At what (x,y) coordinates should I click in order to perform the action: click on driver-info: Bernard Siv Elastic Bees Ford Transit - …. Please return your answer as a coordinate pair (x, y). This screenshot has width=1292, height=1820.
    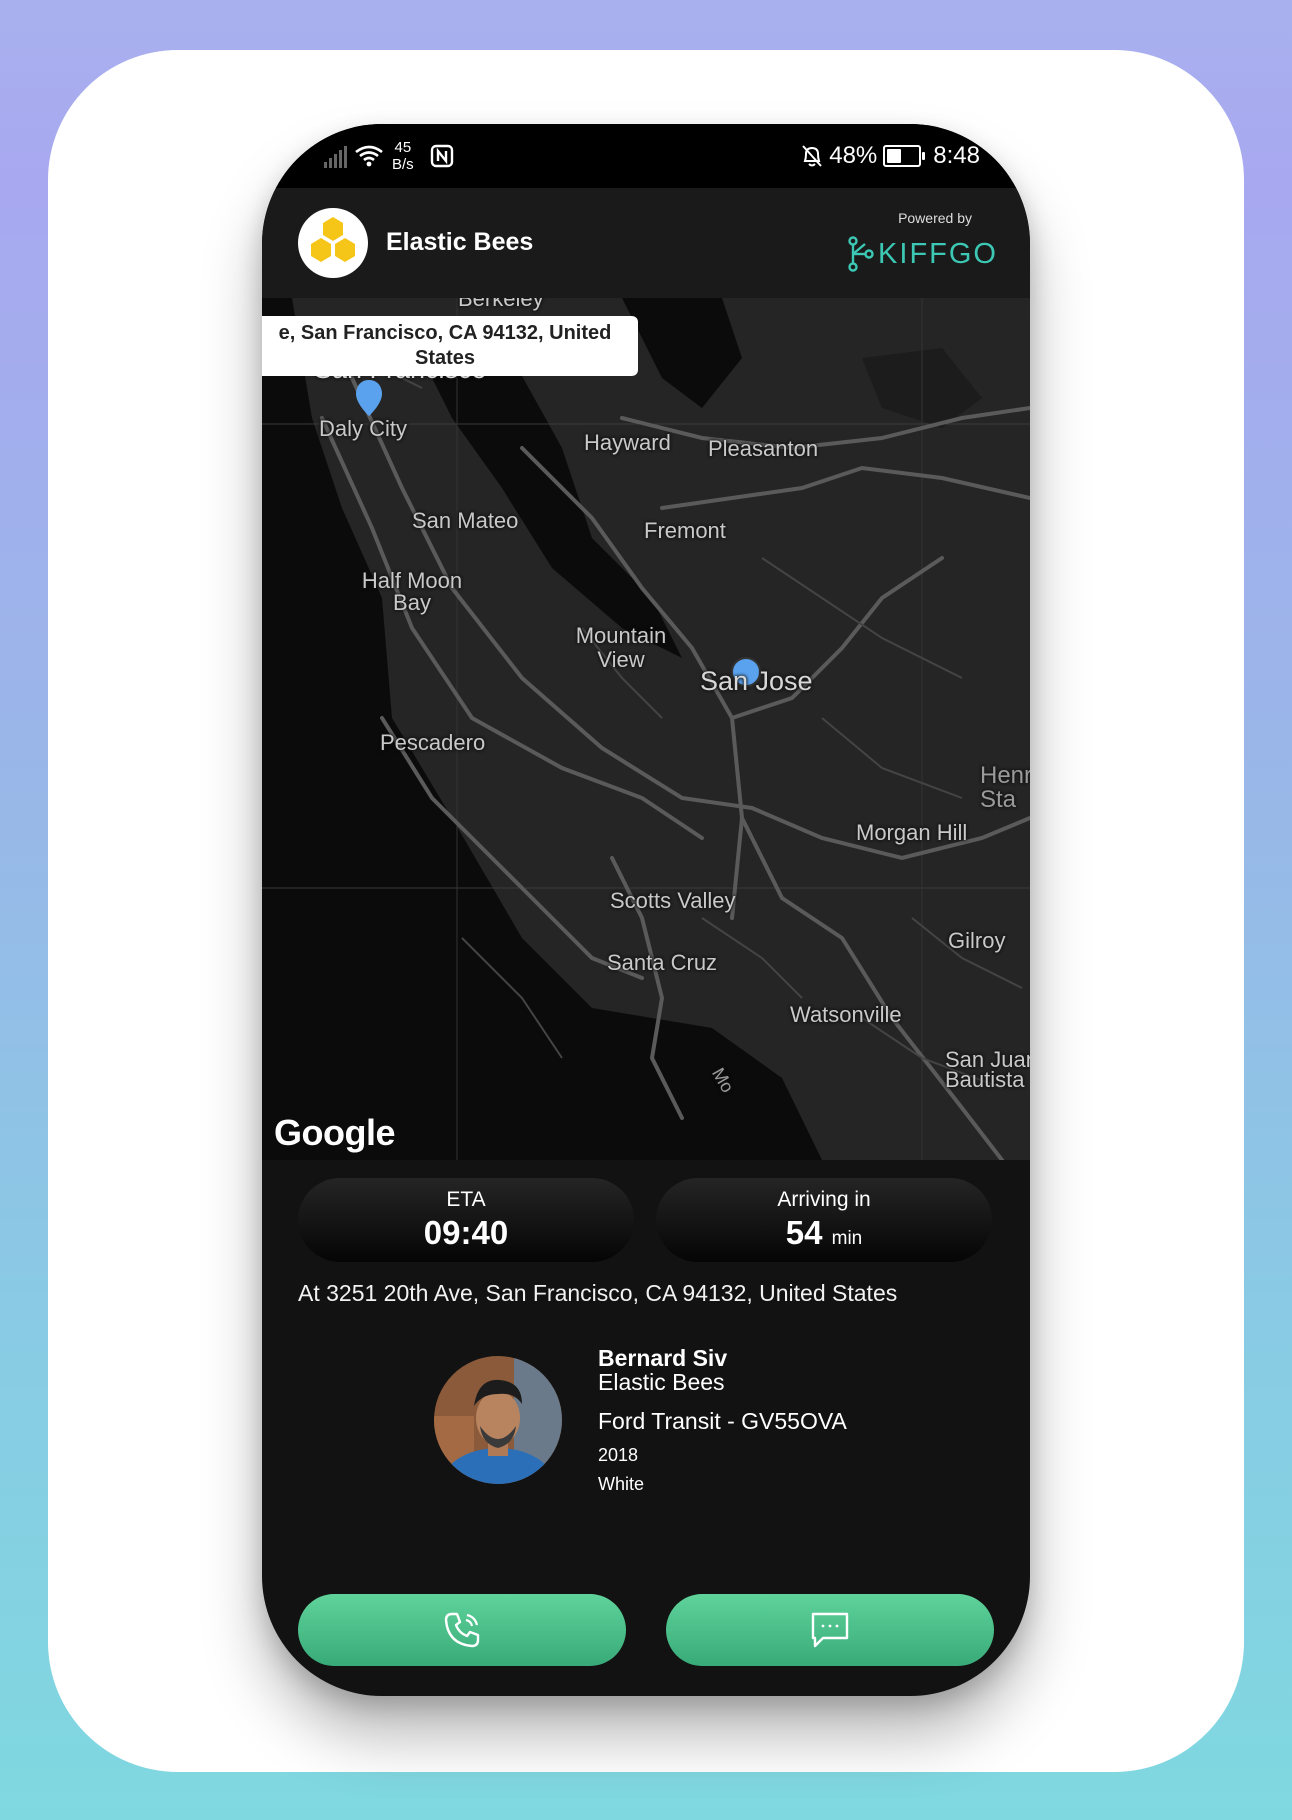
    Looking at the image, I should click on (722, 1420).